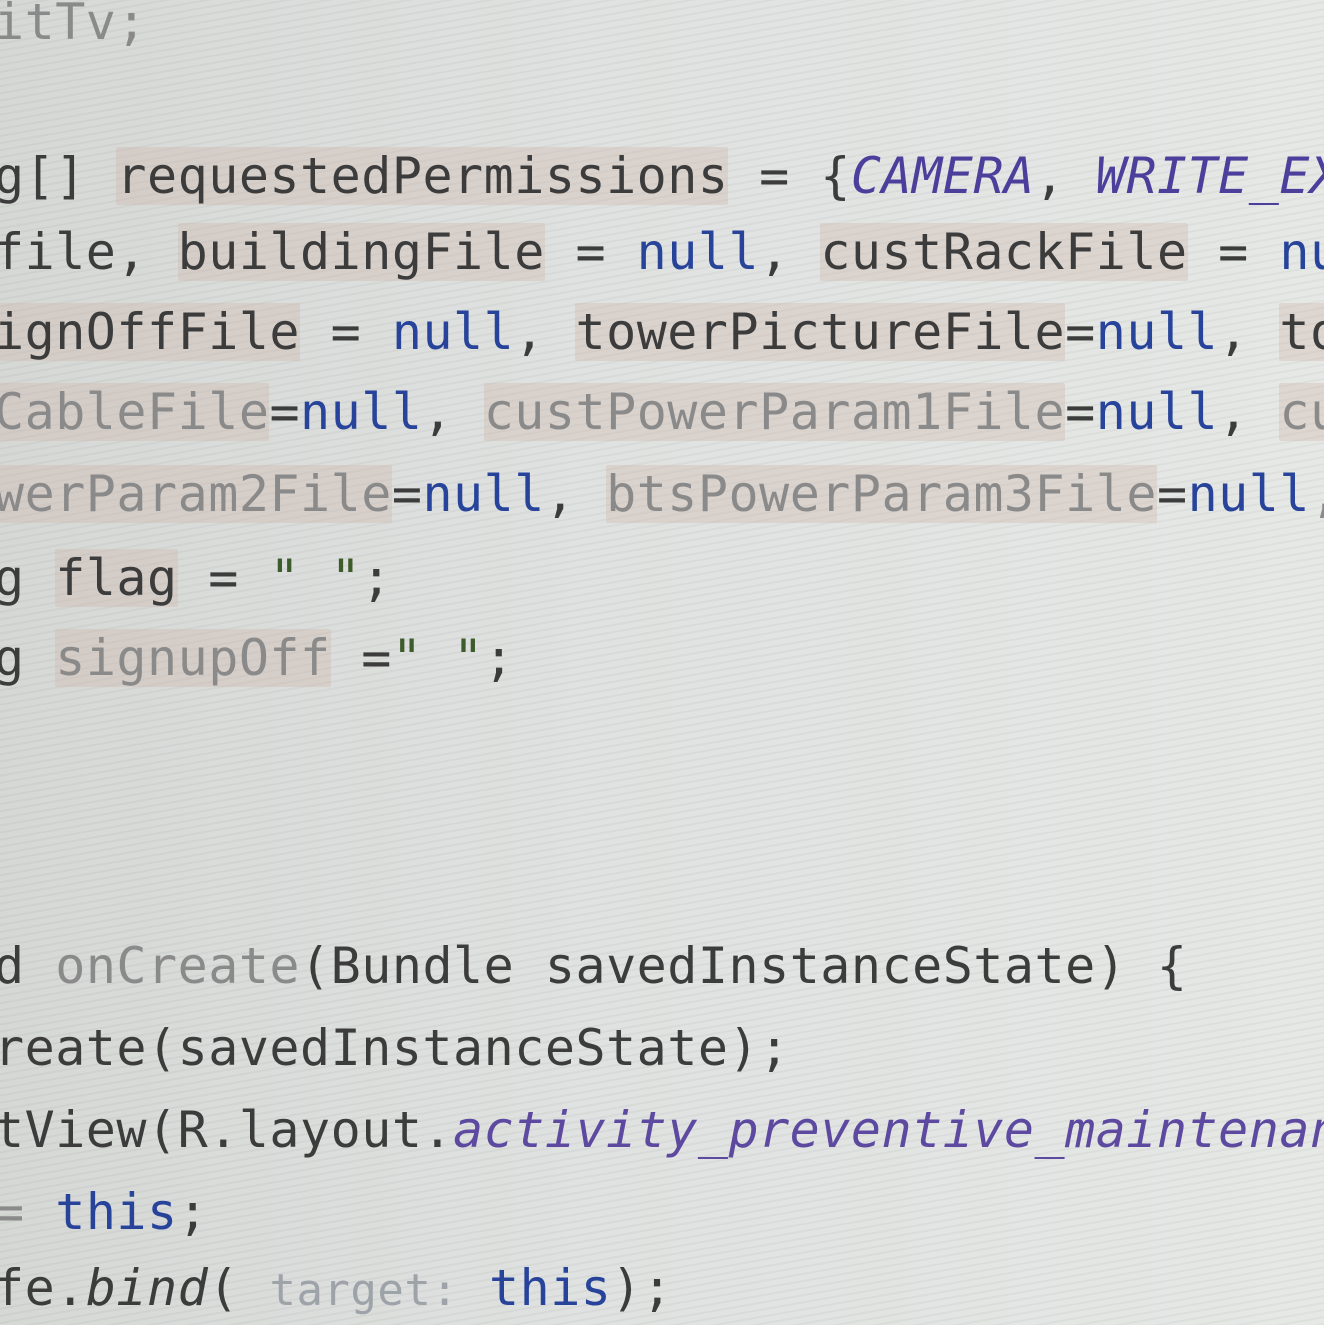  I want to click on code-token: target:, so click(364, 1290).